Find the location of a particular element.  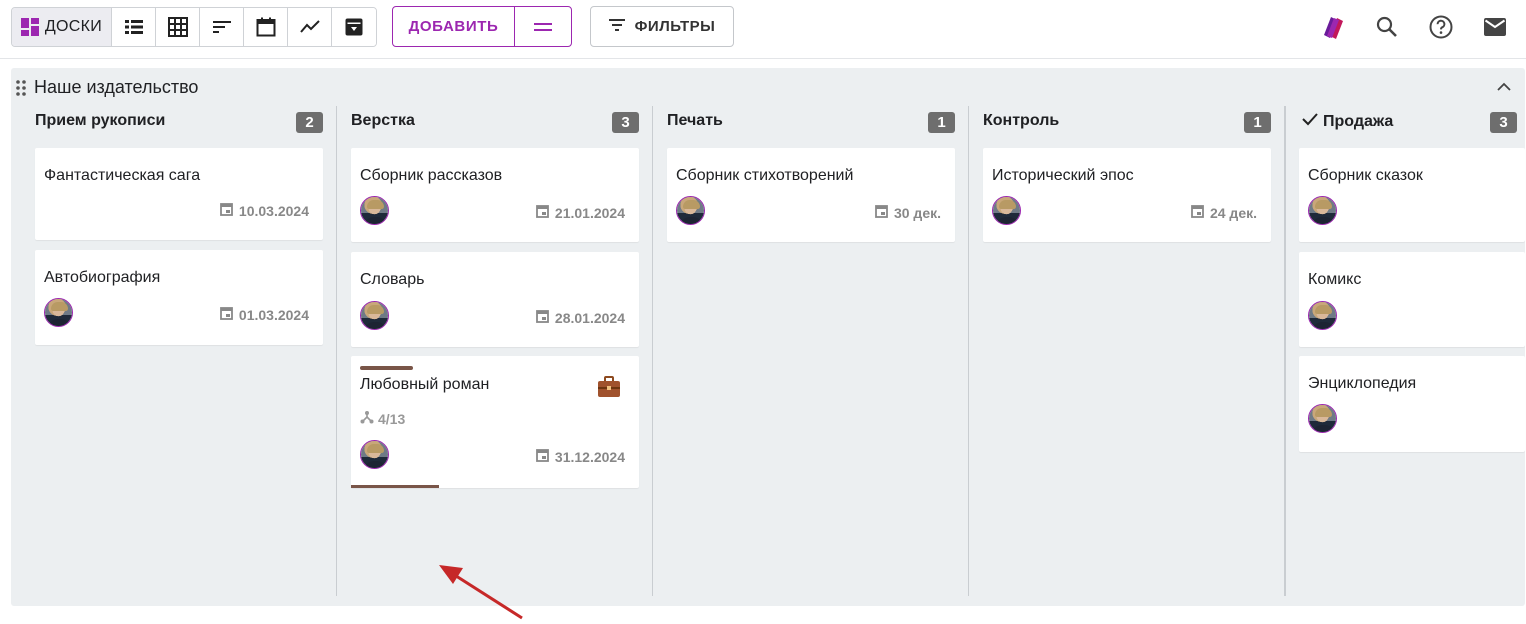

card-title: Комикс is located at coordinates (1335, 279).